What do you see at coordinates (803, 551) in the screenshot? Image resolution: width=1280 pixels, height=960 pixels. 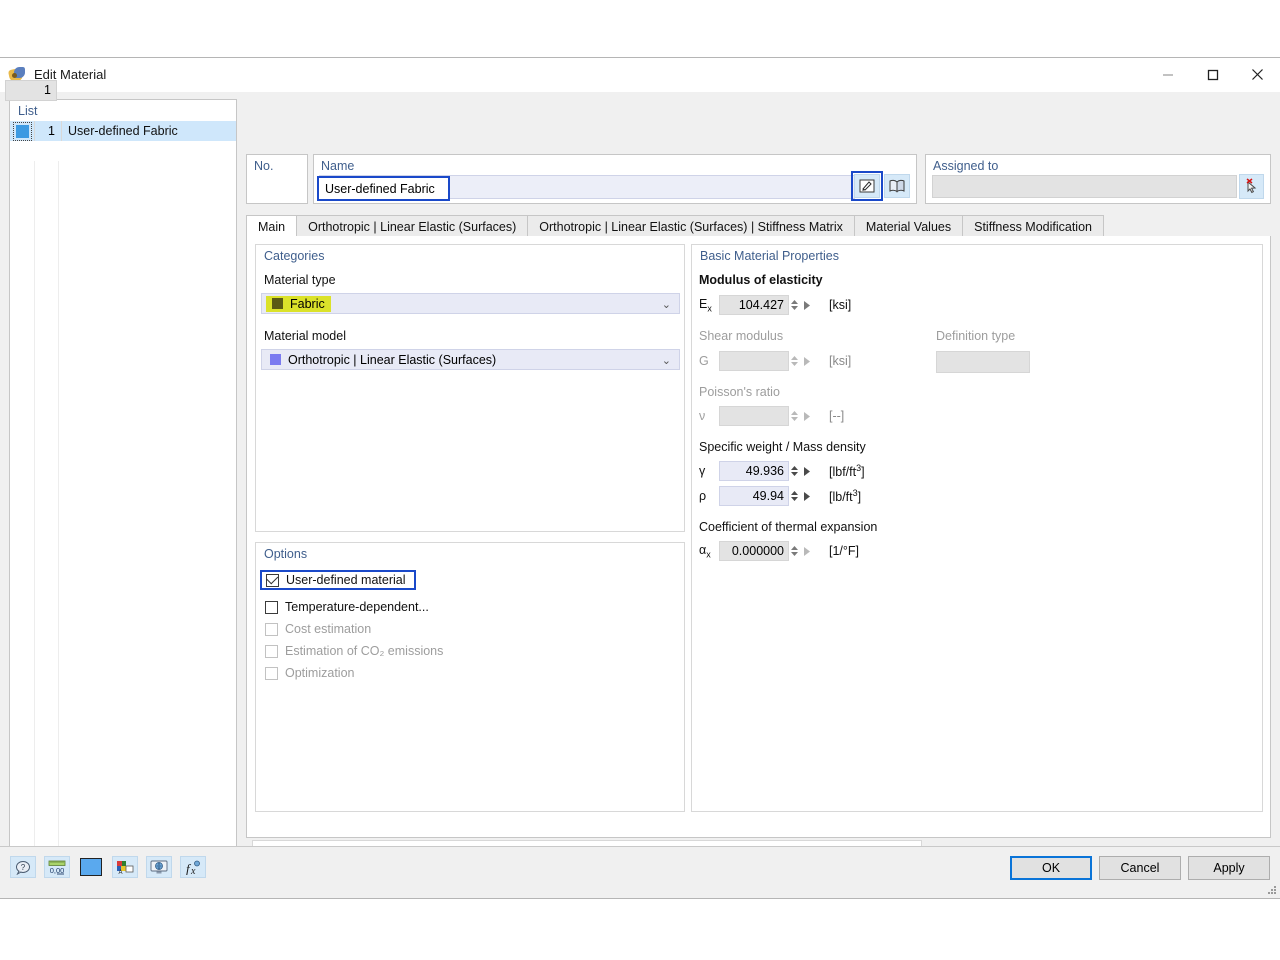 I see `alpha-spinner` at bounding box center [803, 551].